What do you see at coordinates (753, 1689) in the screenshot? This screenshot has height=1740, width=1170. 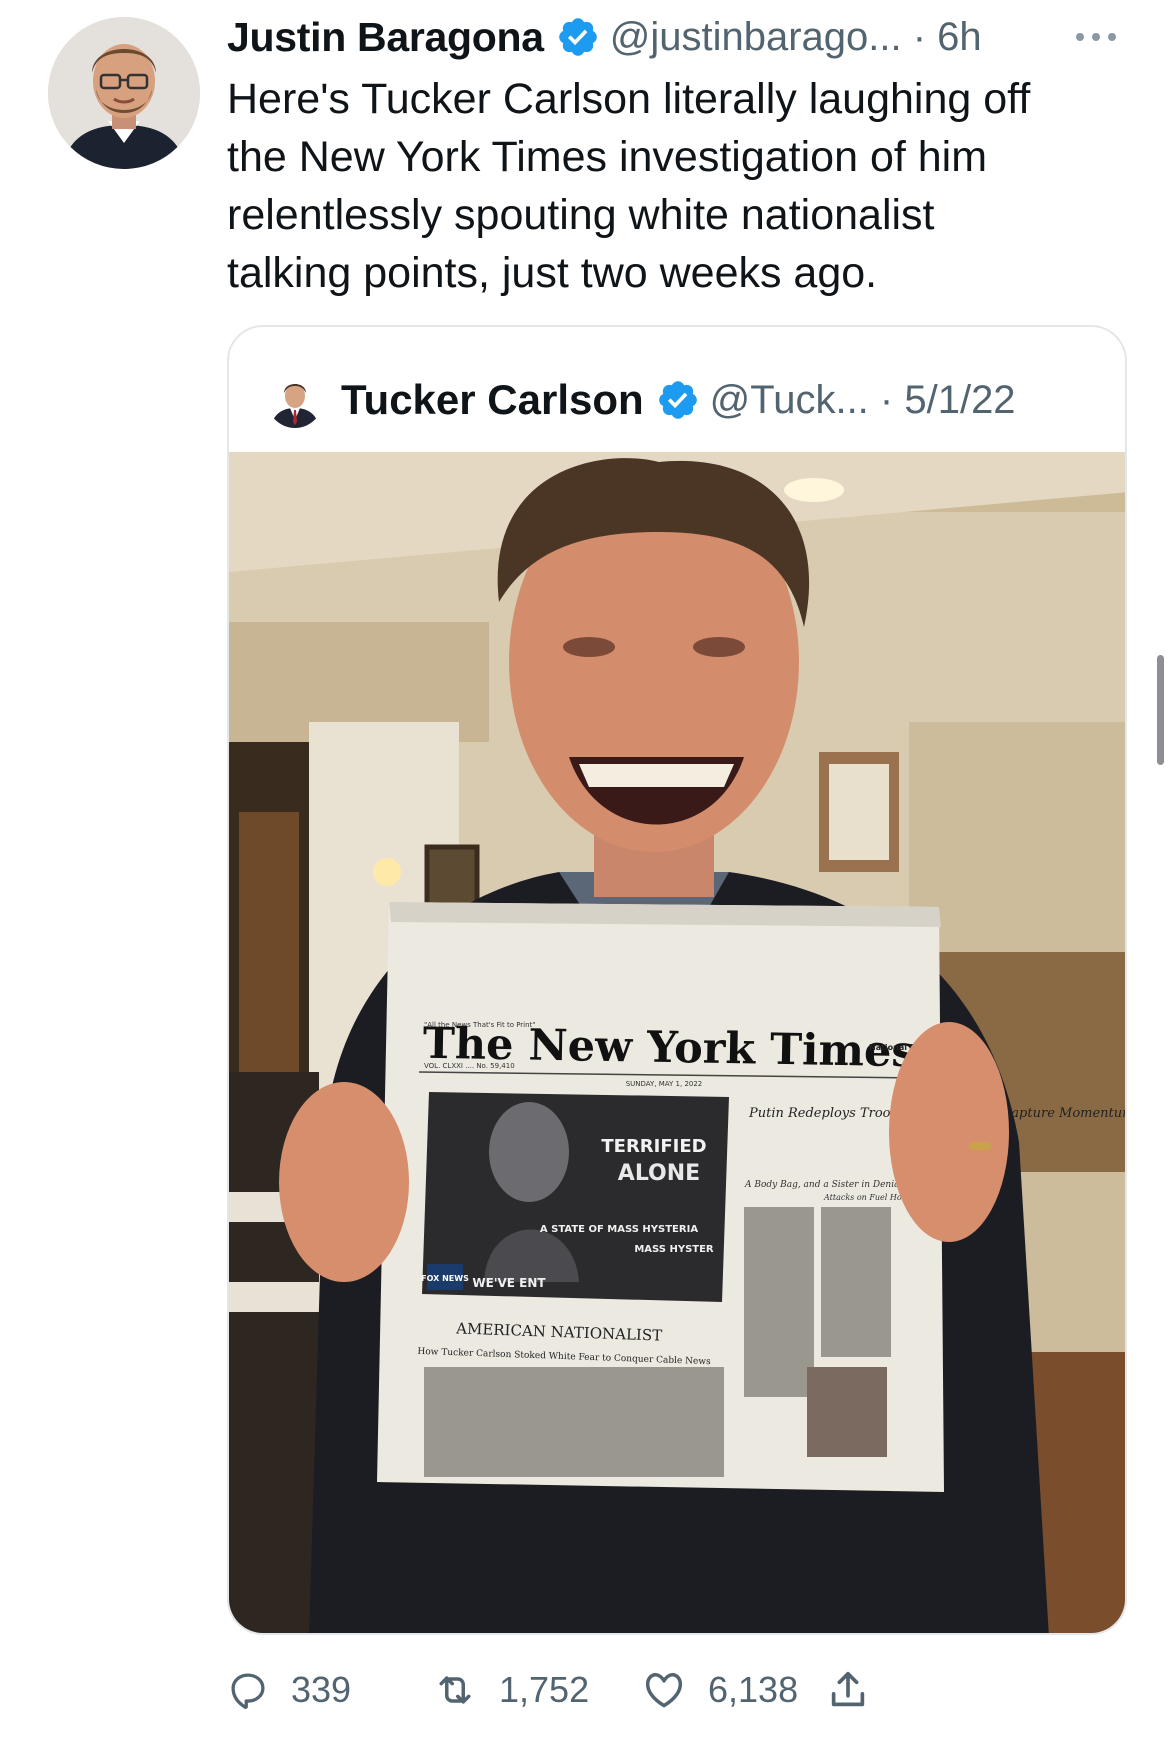 I see `like-count: 6,138` at bounding box center [753, 1689].